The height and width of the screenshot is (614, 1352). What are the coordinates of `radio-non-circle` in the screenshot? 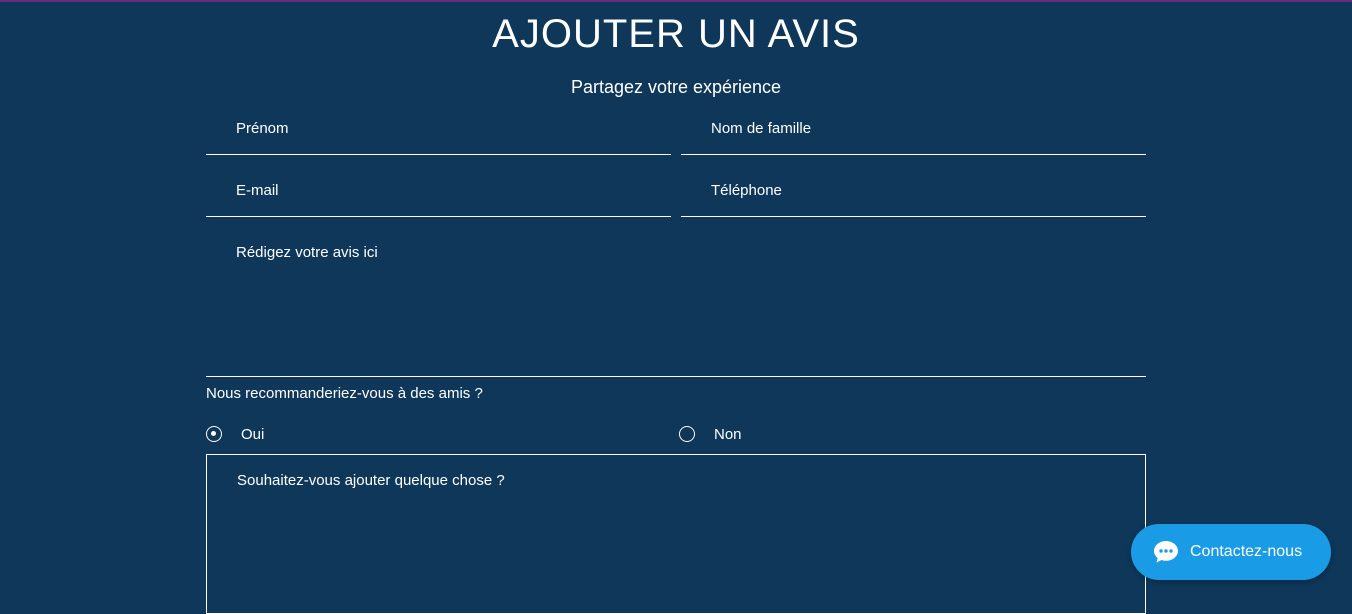 It's located at (687, 434).